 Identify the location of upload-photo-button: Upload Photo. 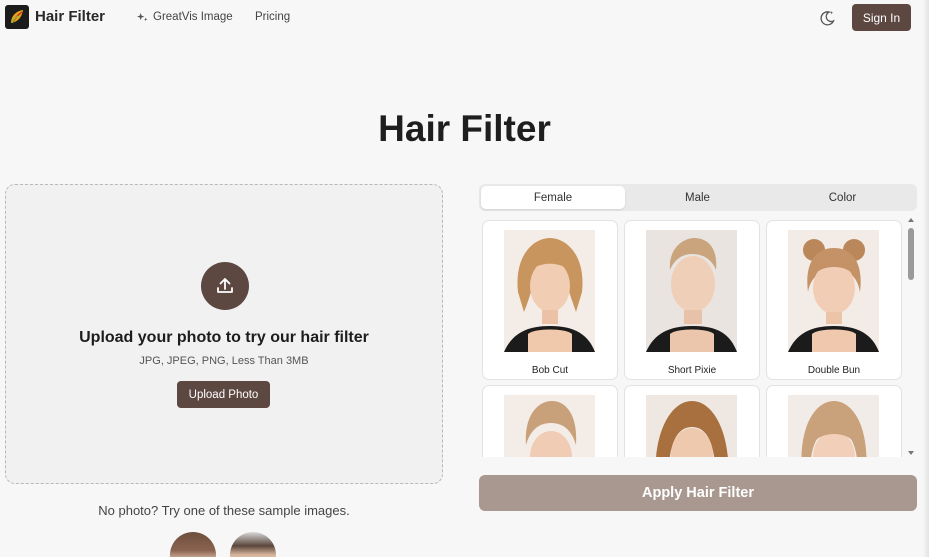
(223, 394).